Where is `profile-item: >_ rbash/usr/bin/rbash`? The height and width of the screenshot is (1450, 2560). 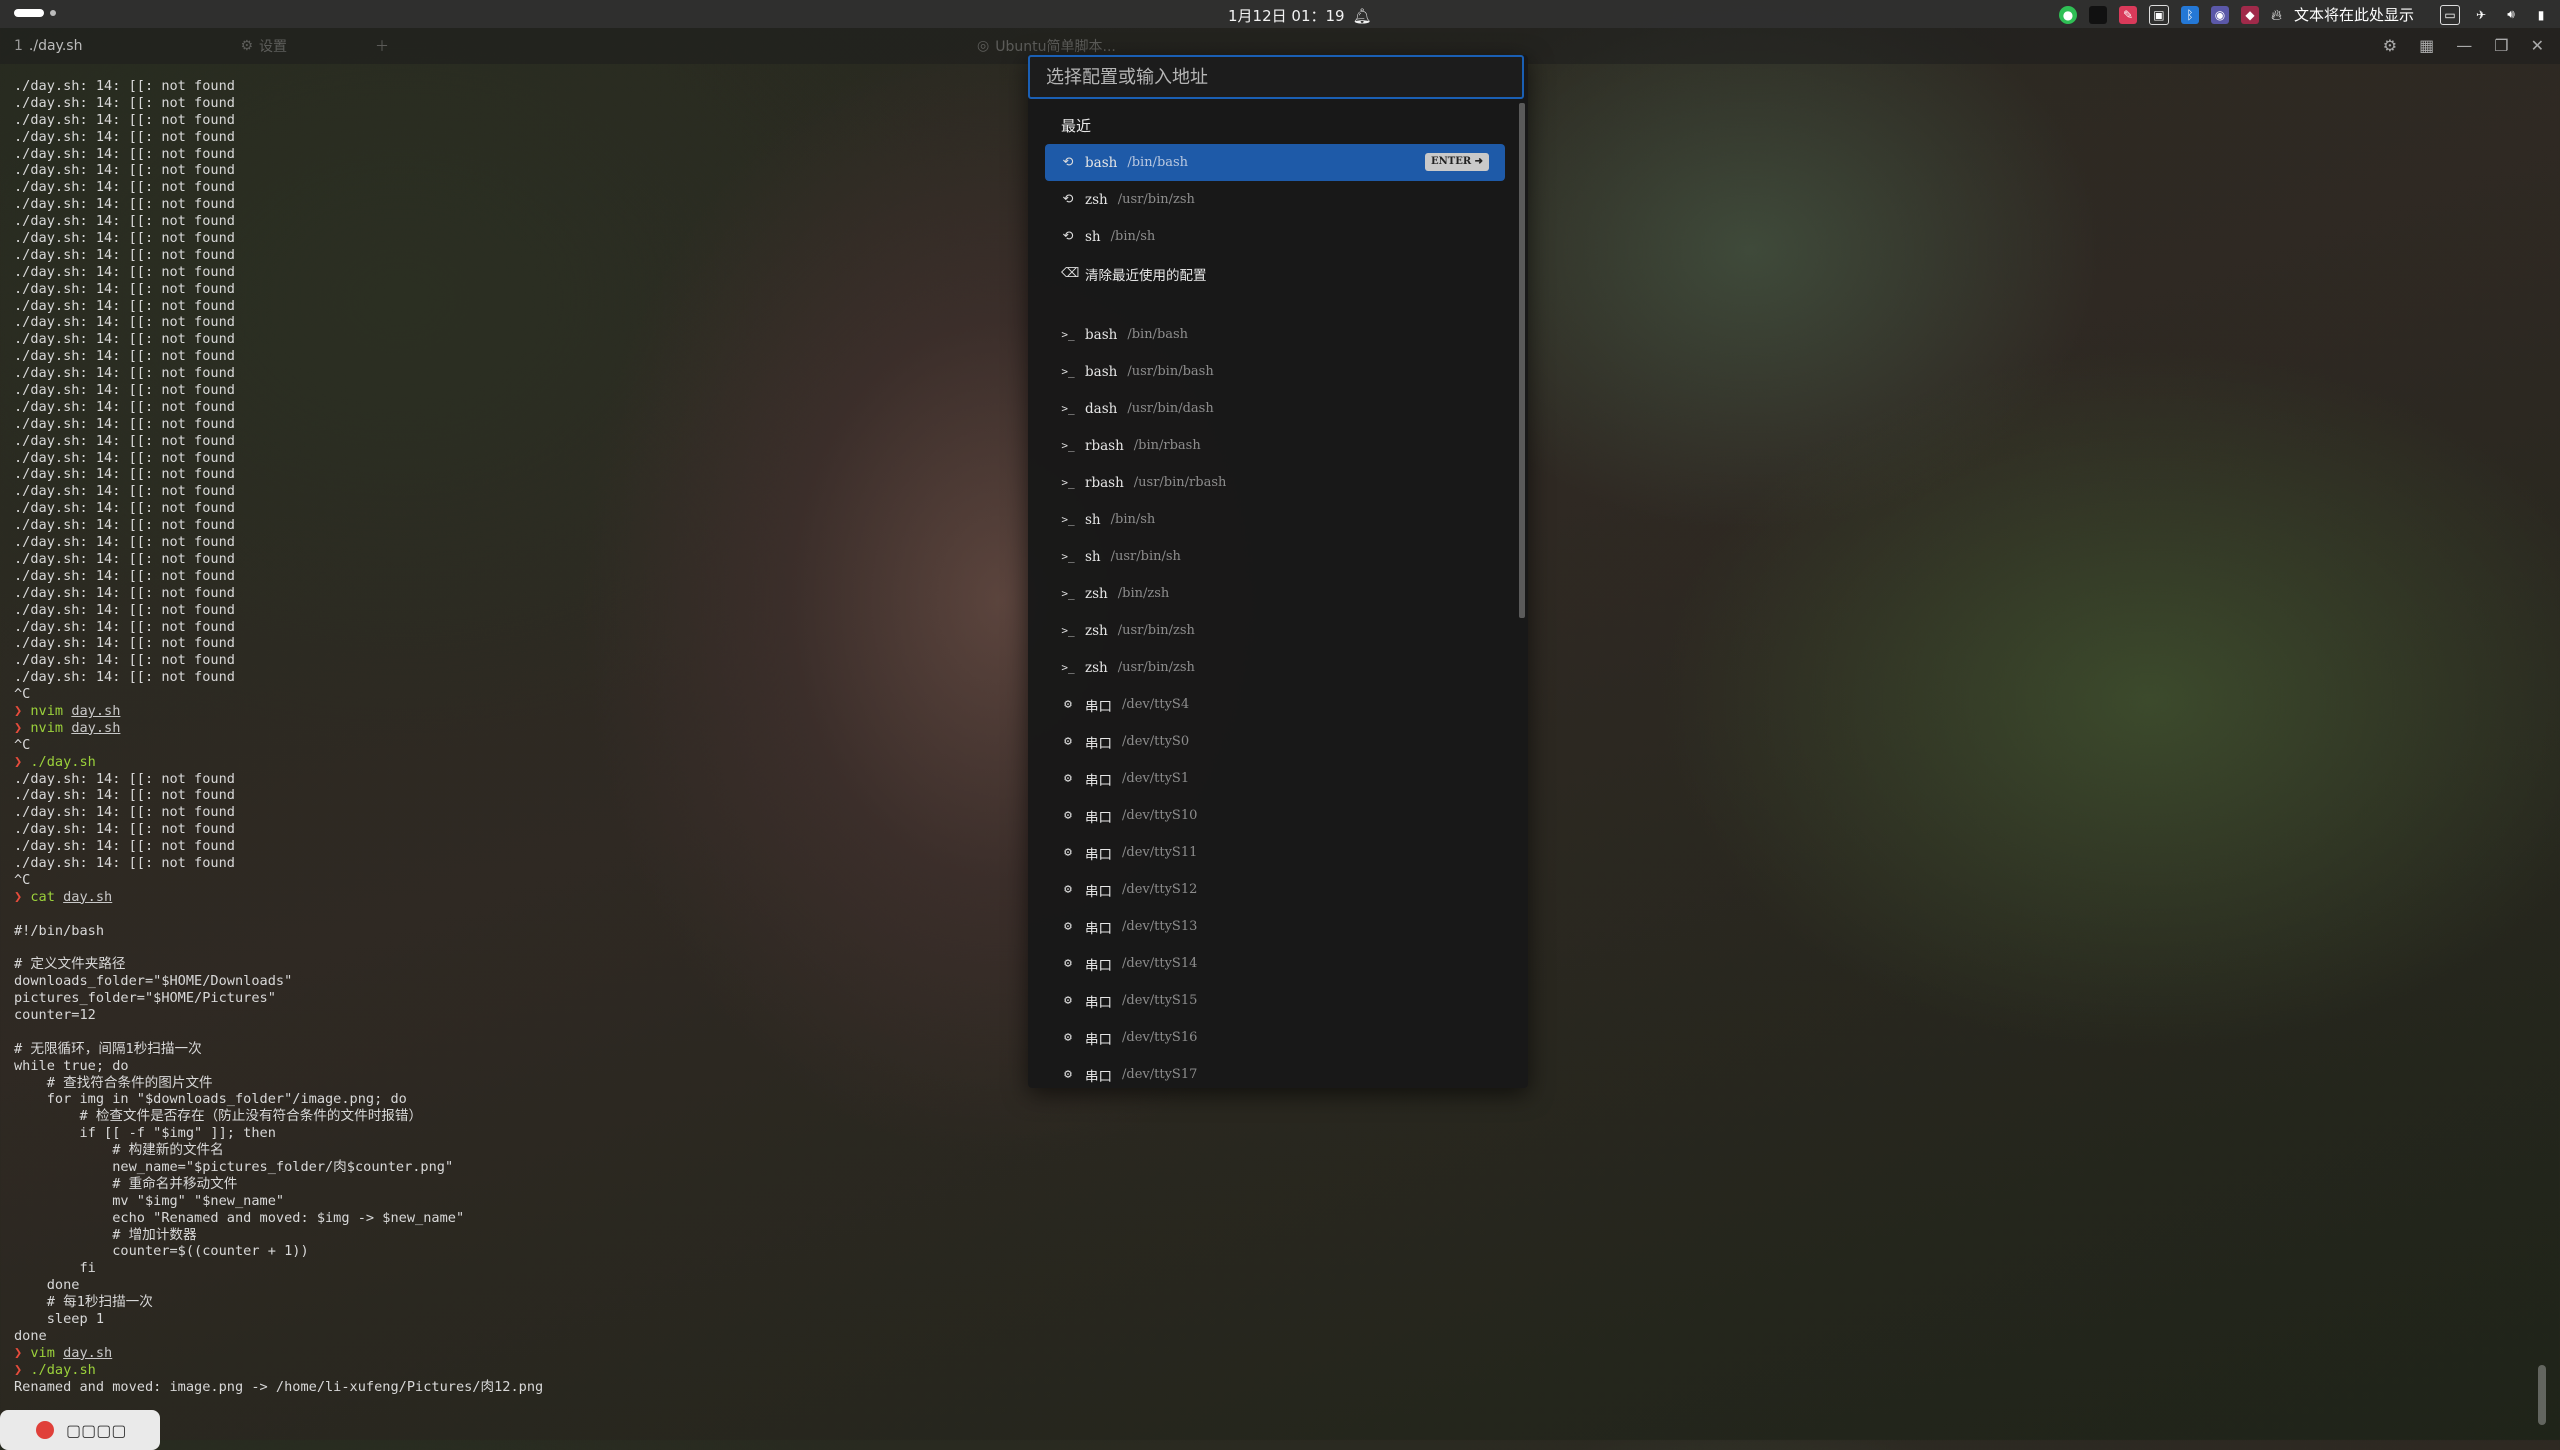 profile-item: >_ rbash/usr/bin/rbash is located at coordinates (1275, 482).